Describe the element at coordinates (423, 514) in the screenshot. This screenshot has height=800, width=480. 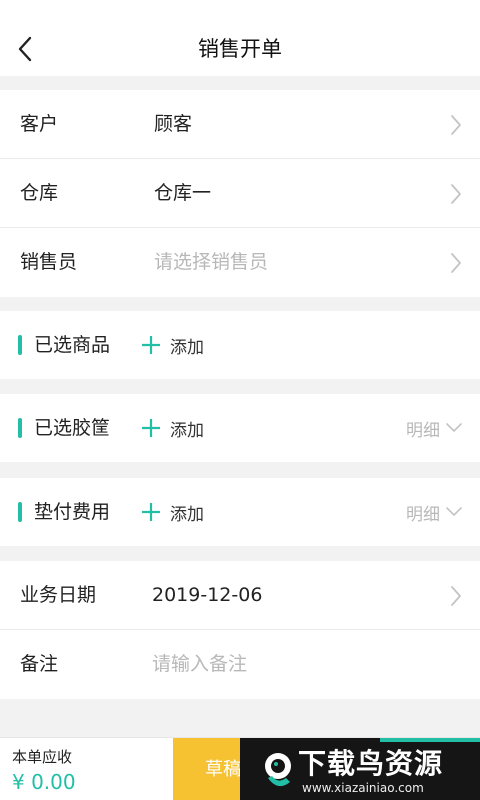
I see `fees-detail-label: 明细` at that location.